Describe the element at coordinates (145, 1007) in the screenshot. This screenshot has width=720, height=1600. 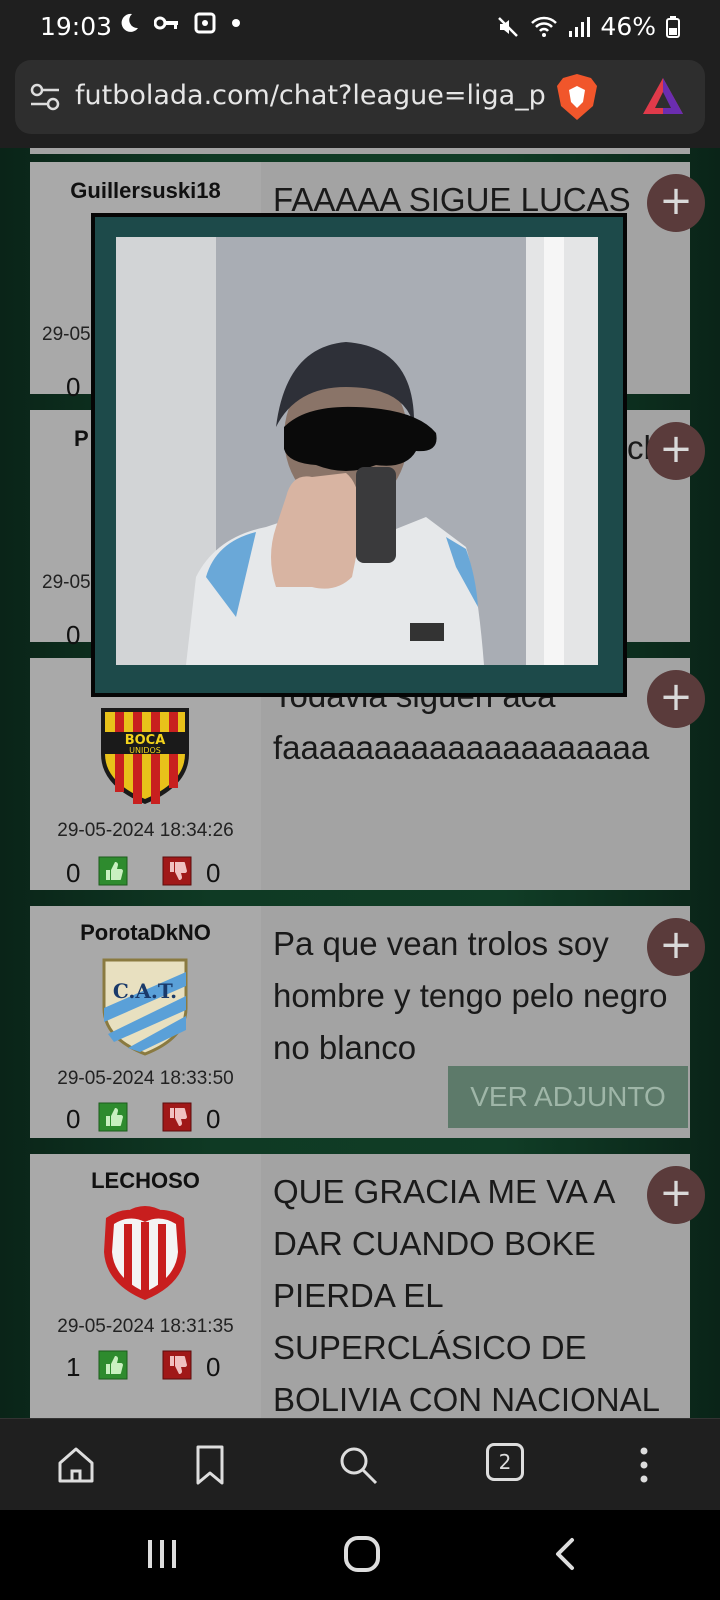
I see `cat-crest: C.A.T.` at that location.